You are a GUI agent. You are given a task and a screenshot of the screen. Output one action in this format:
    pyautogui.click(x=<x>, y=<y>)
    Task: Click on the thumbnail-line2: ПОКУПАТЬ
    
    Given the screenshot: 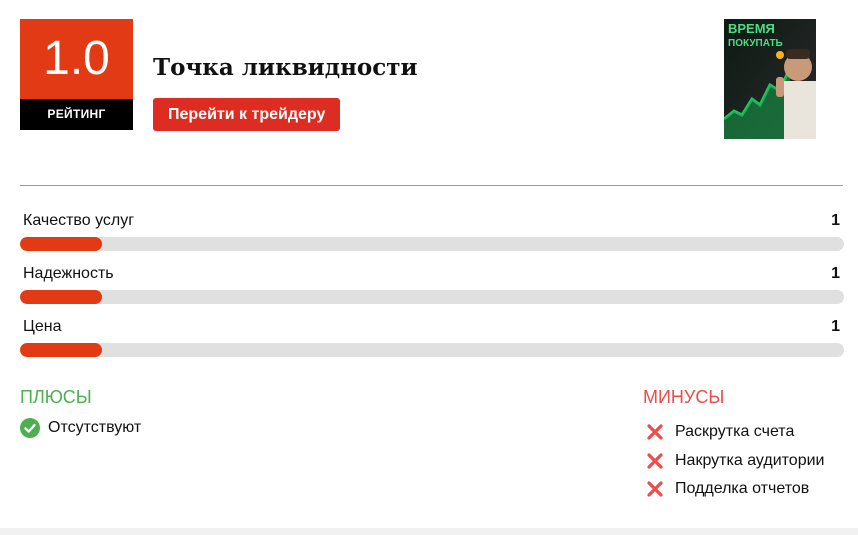 What is the action you would take?
    pyautogui.click(x=755, y=43)
    